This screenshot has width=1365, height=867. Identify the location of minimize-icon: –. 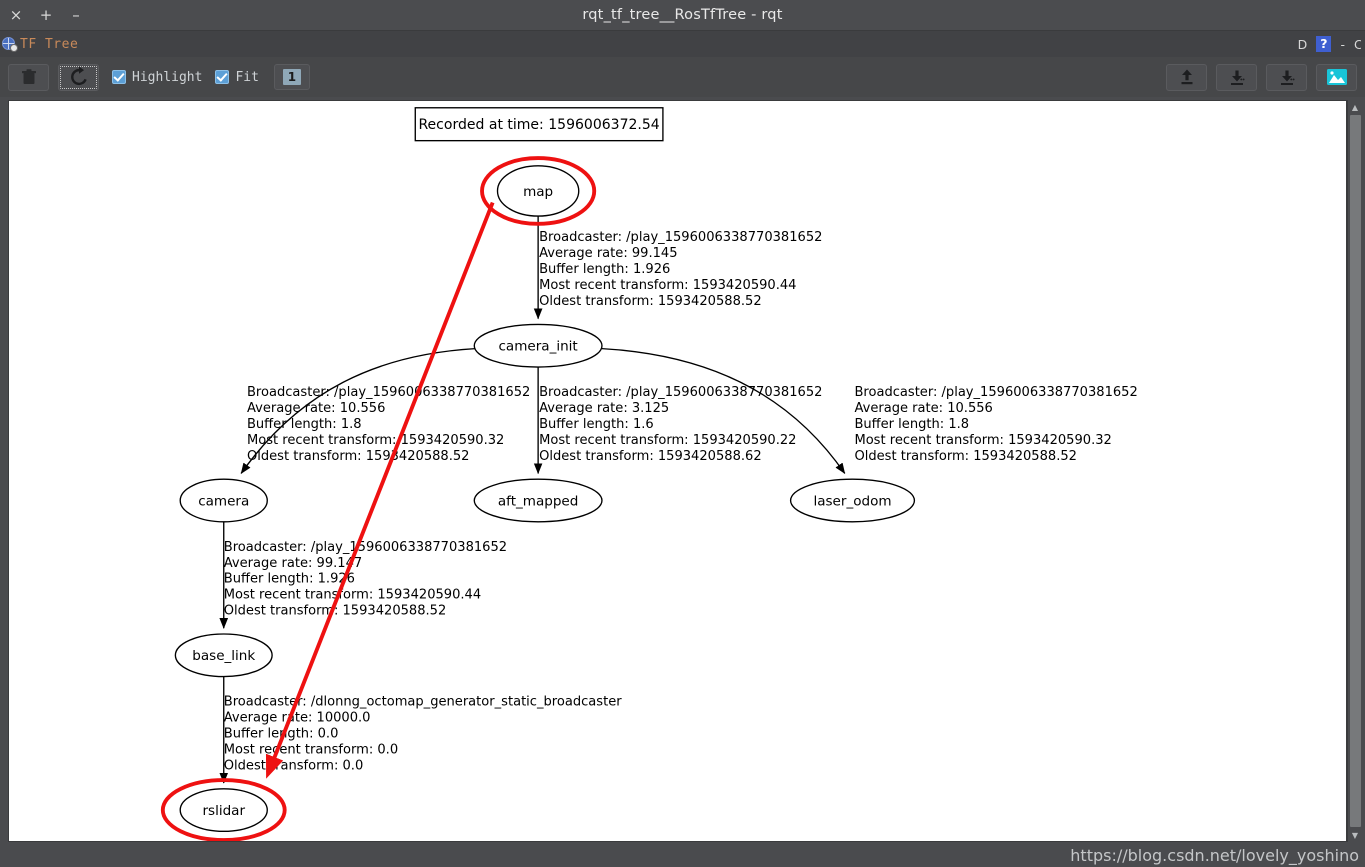
(76, 15).